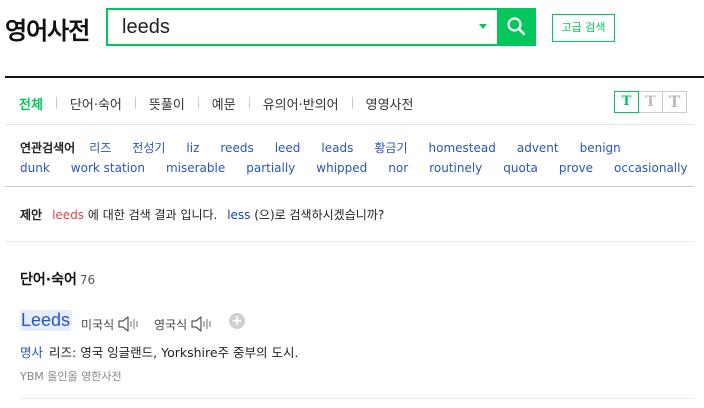 The height and width of the screenshot is (408, 704). I want to click on tab-english-english: 영영사전, so click(390, 103).